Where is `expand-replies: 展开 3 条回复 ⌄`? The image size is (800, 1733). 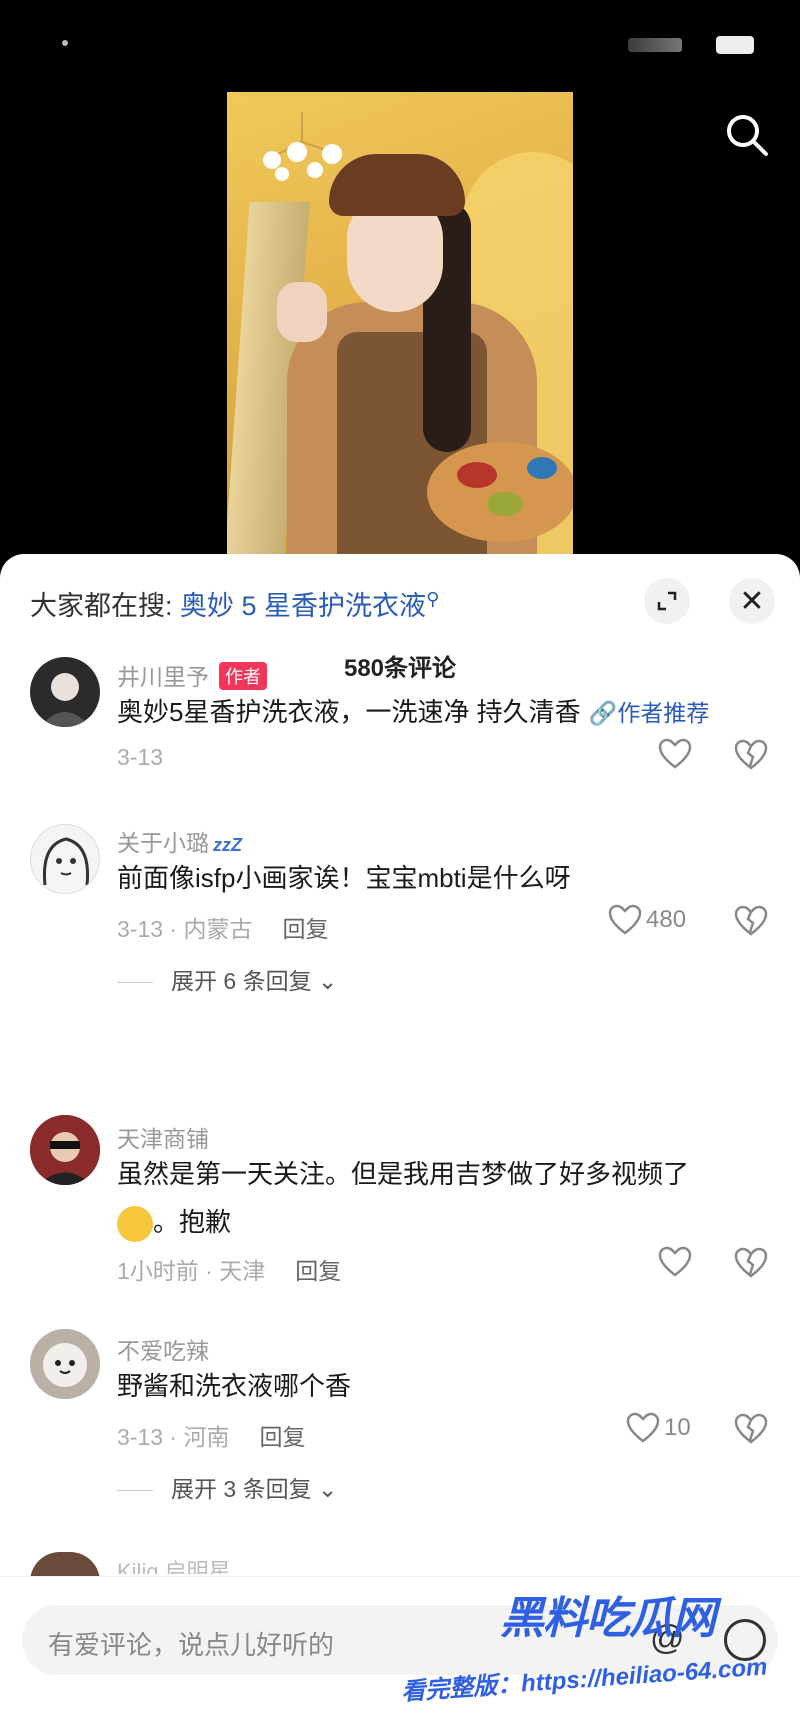 expand-replies: 展开 3 条回复 ⌄ is located at coordinates (227, 1487).